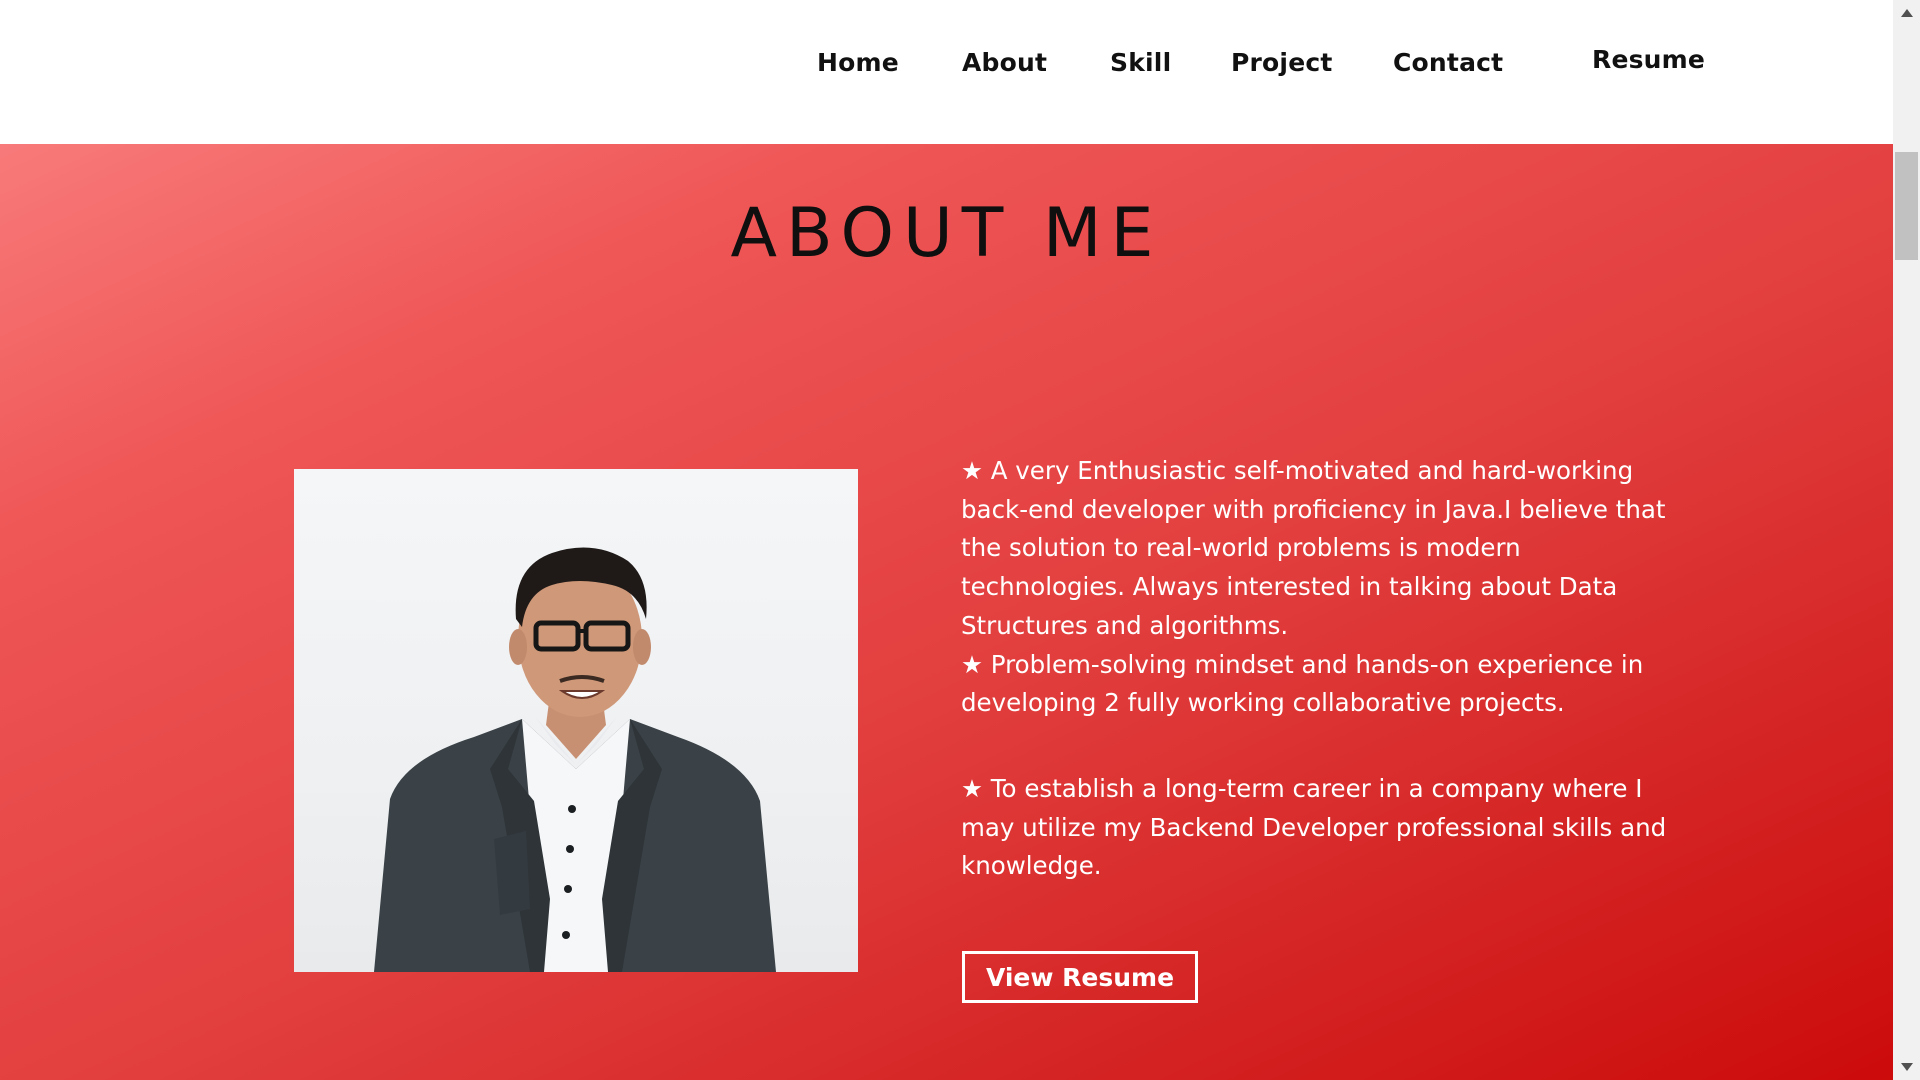 Image resolution: width=1920 pixels, height=1080 pixels. What do you see at coordinates (1080, 977) in the screenshot?
I see `view-resume-button: View Resume` at bounding box center [1080, 977].